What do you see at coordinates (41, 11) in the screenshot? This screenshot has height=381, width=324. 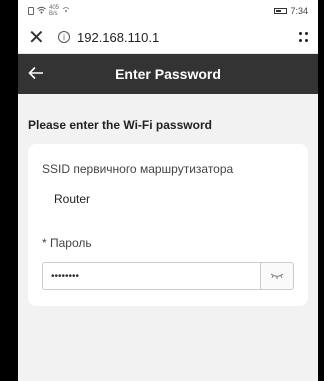 I see `wifi-icon` at bounding box center [41, 11].